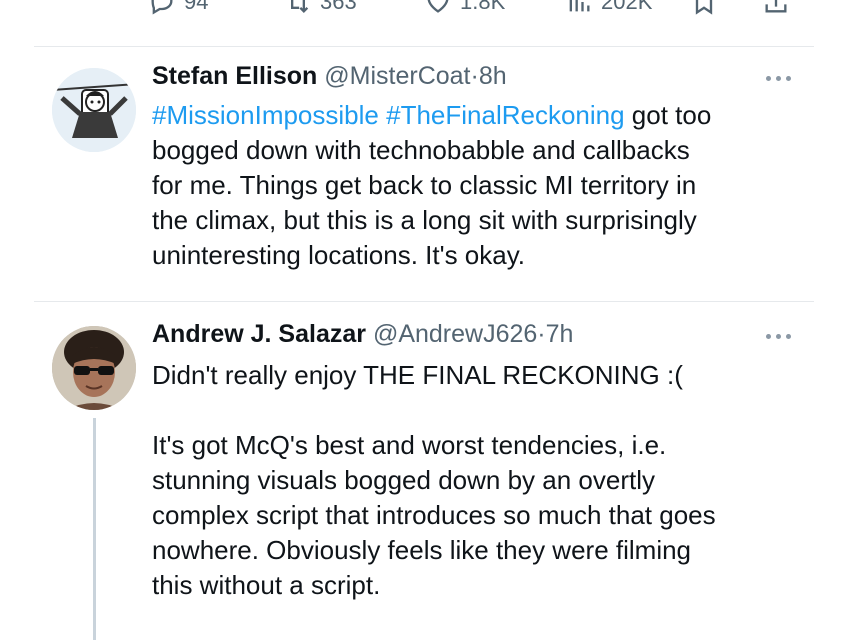 Image resolution: width=856 pixels, height=640 pixels. What do you see at coordinates (338, 7) in the screenshot?
I see `retweet-count: 363` at bounding box center [338, 7].